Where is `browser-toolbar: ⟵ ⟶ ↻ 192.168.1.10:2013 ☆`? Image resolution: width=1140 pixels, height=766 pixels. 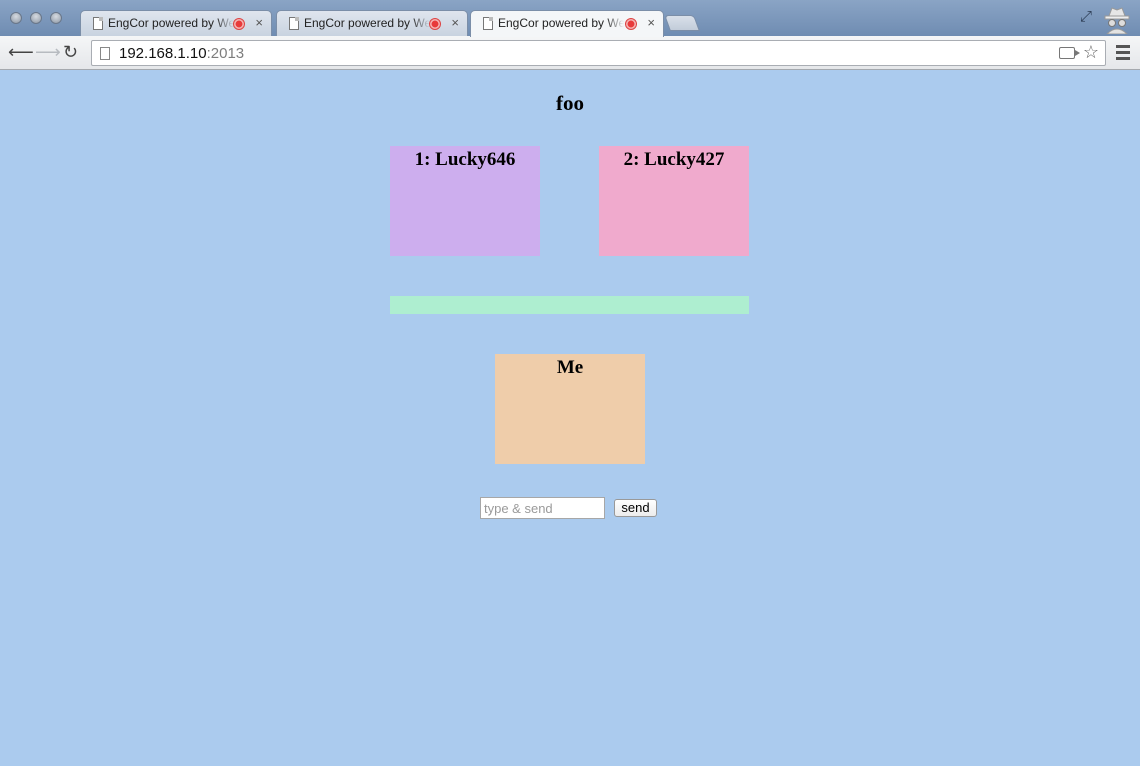 browser-toolbar: ⟵ ⟶ ↻ 192.168.1.10:2013 ☆ is located at coordinates (570, 53).